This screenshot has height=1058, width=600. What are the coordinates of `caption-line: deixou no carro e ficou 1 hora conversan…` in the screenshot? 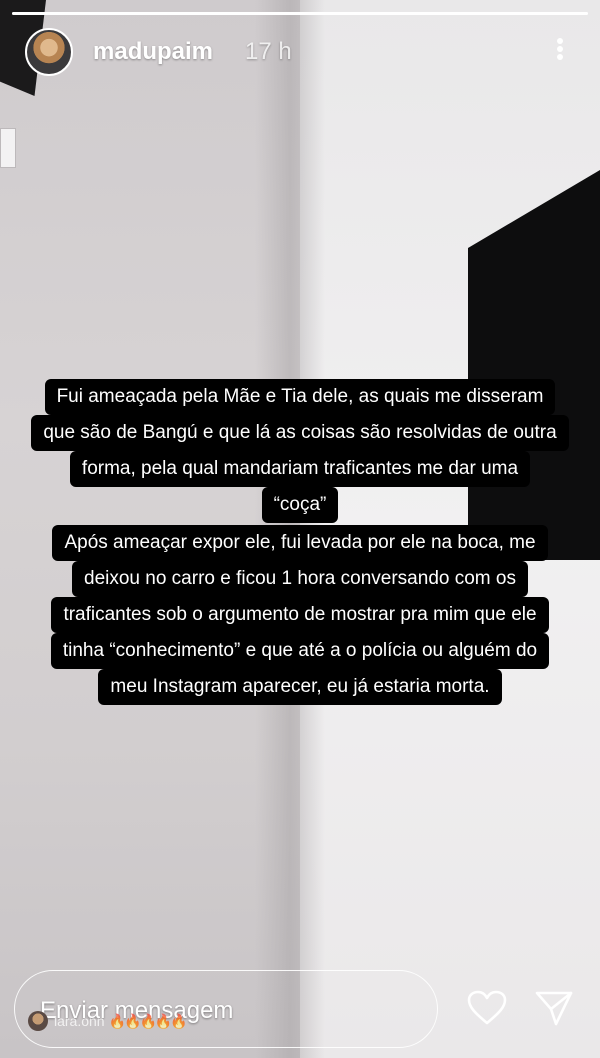 It's located at (300, 579).